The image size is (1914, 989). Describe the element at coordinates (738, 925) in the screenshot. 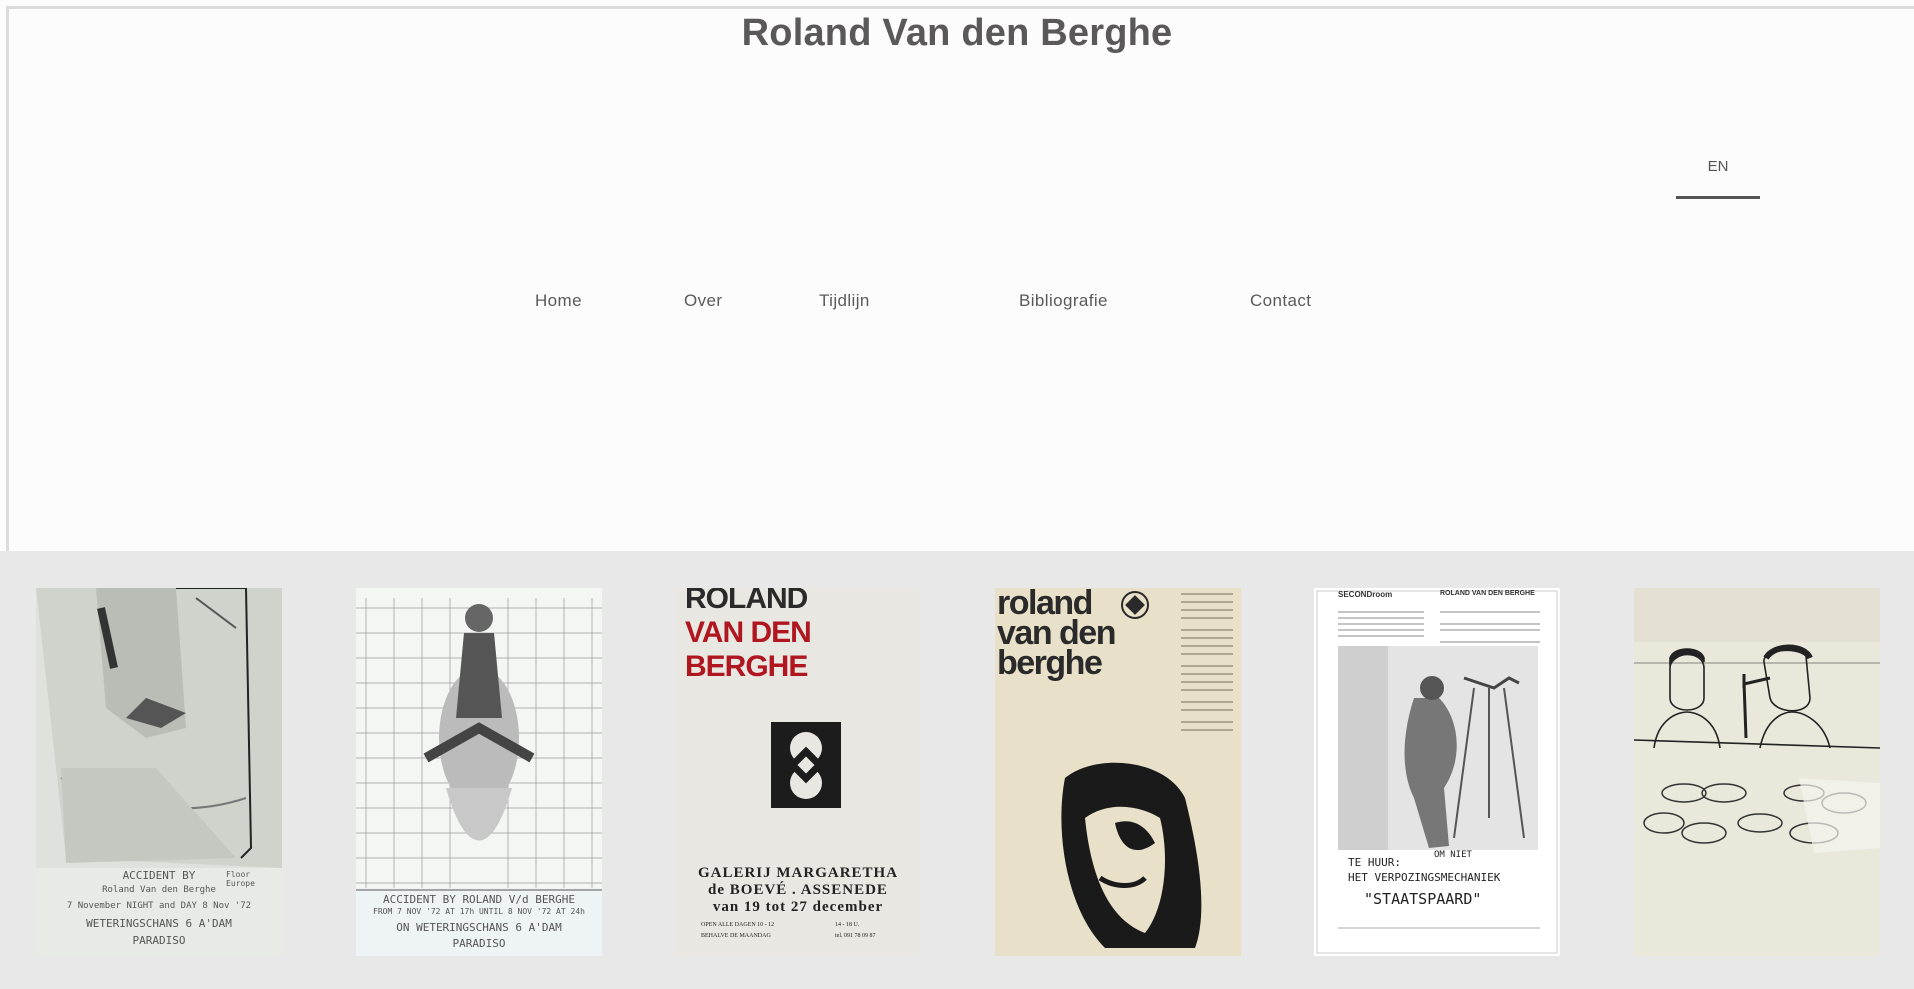

I see `poster-3-small-left-1: OPEN ALLE DAGEN 10 - 12` at that location.